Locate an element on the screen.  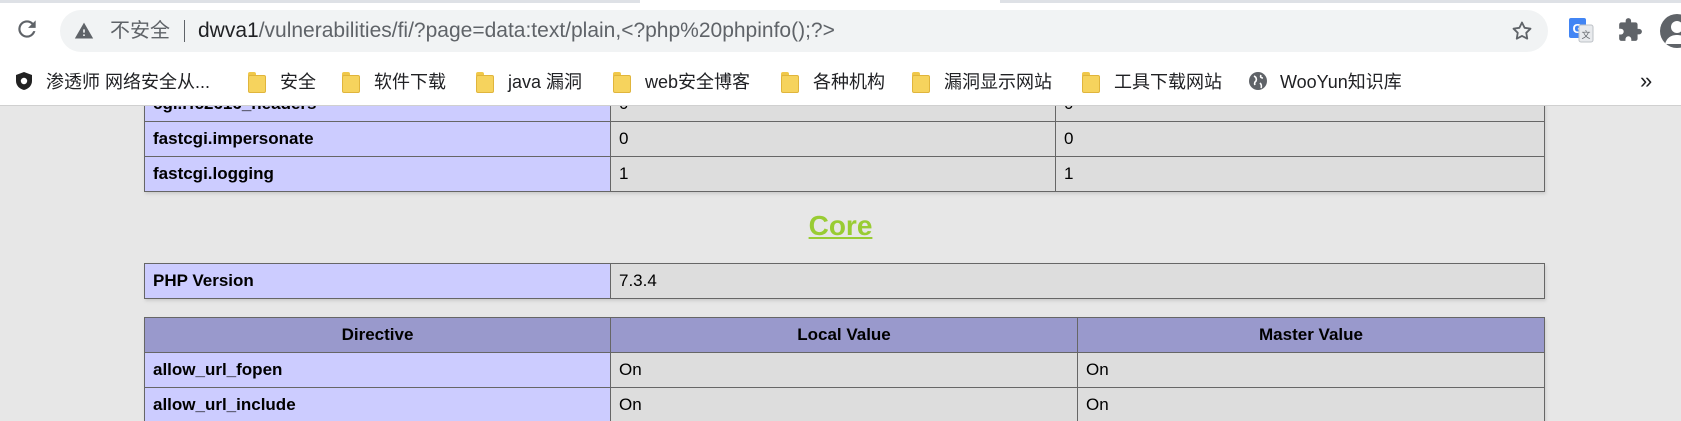
bookmark-label: 漏洞显示网站 is located at coordinates (998, 82).